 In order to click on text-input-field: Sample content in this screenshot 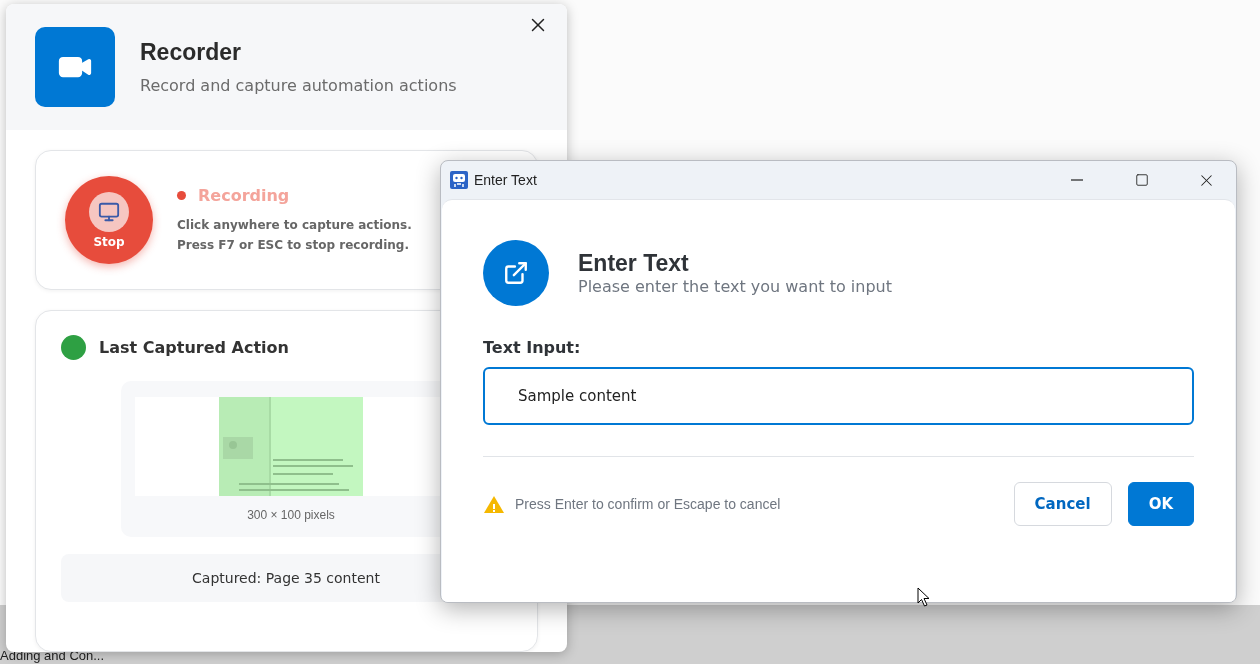, I will do `click(838, 396)`.